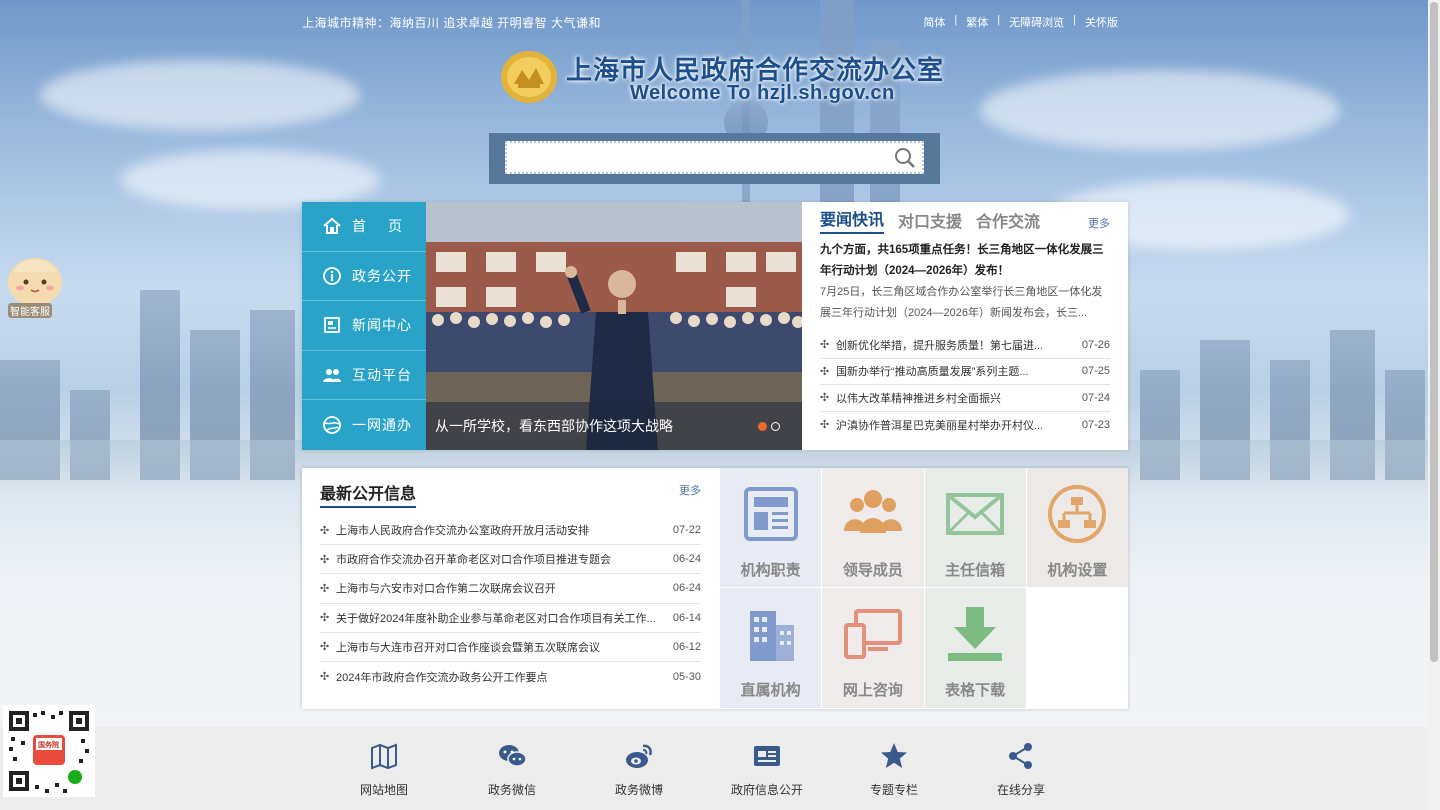  I want to click on search-icon, so click(905, 158).